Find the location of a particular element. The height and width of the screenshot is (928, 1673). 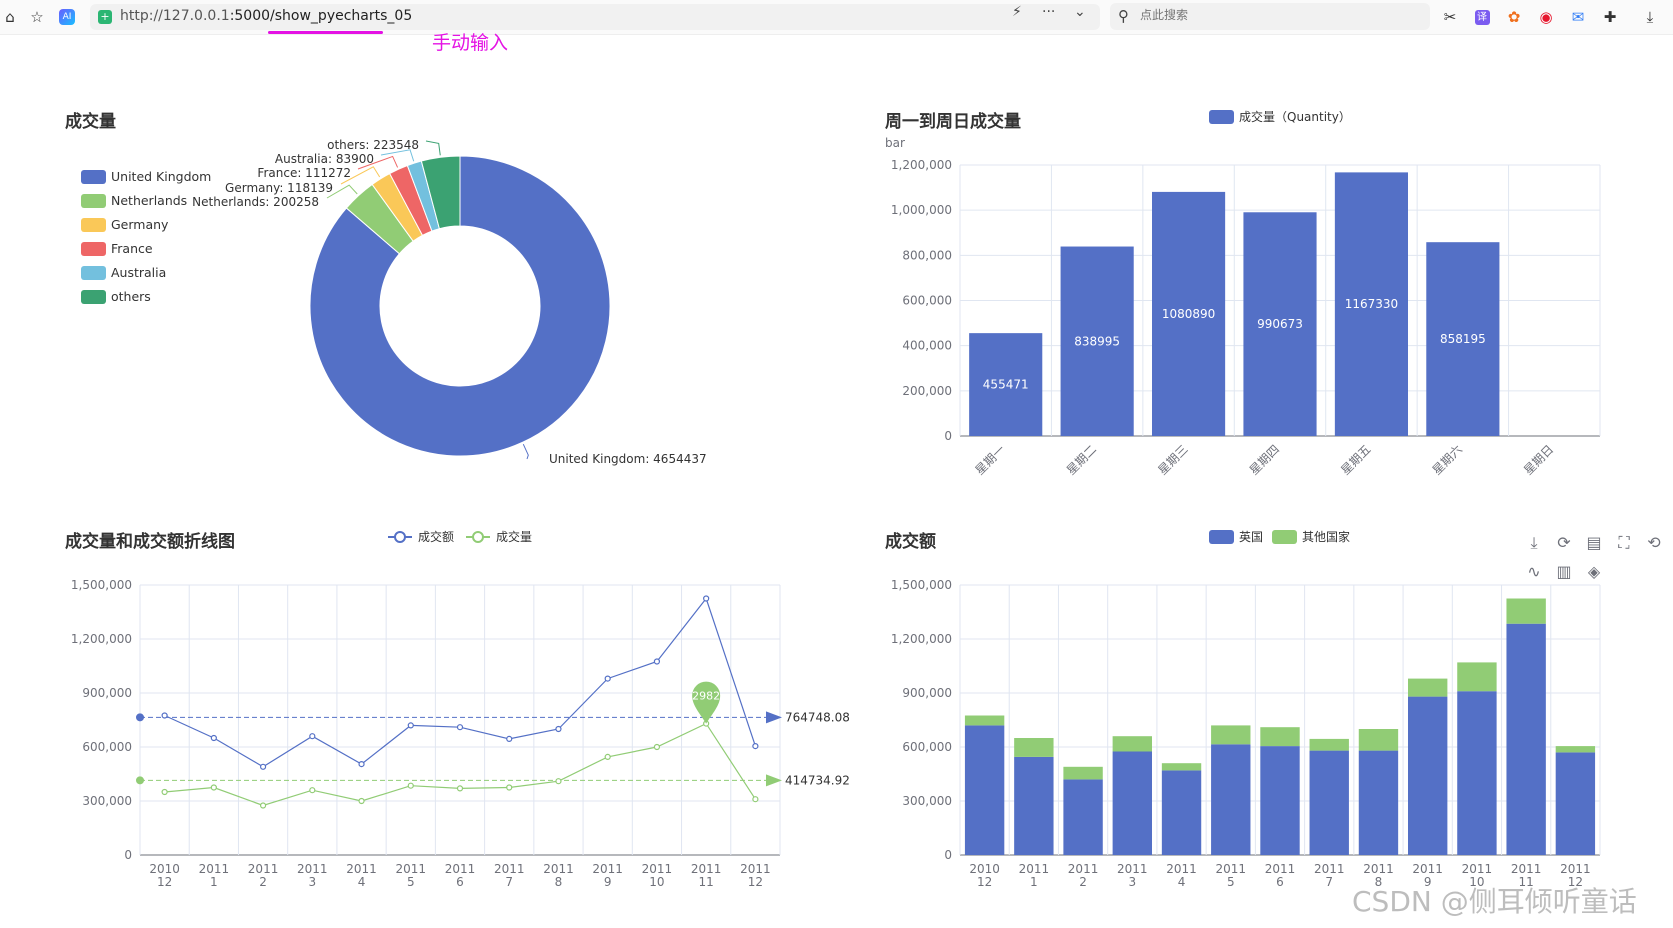

pie-legend-label: Australia is located at coordinates (138, 272).